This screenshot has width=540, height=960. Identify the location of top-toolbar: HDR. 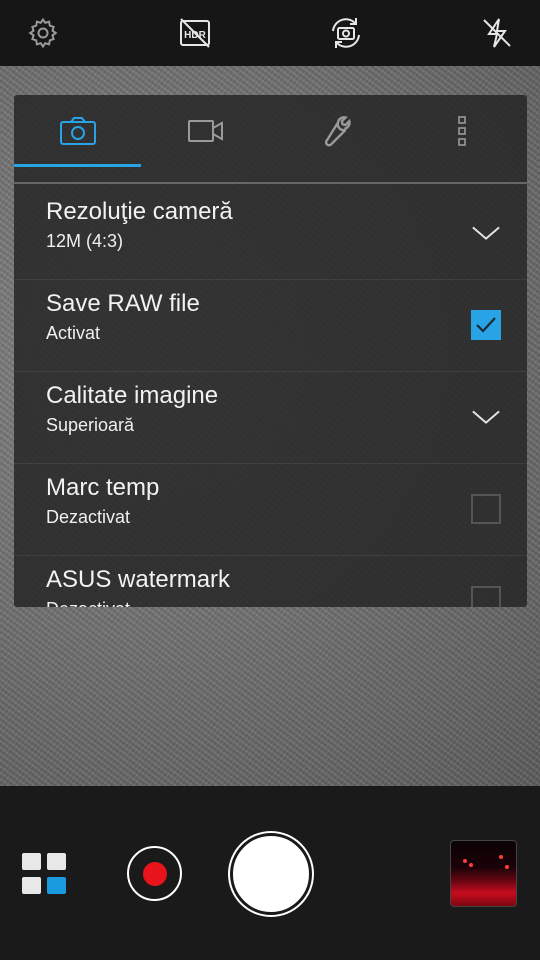
(270, 33).